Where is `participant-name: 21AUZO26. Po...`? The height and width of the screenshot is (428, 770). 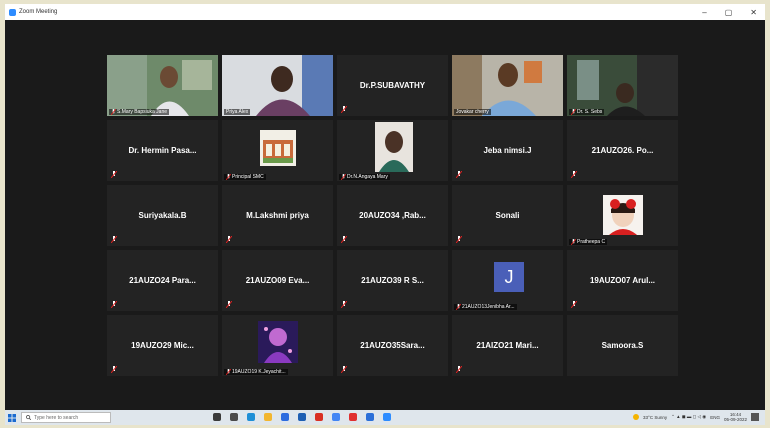
participant-name: 21AUZO26. Po... is located at coordinates (622, 150).